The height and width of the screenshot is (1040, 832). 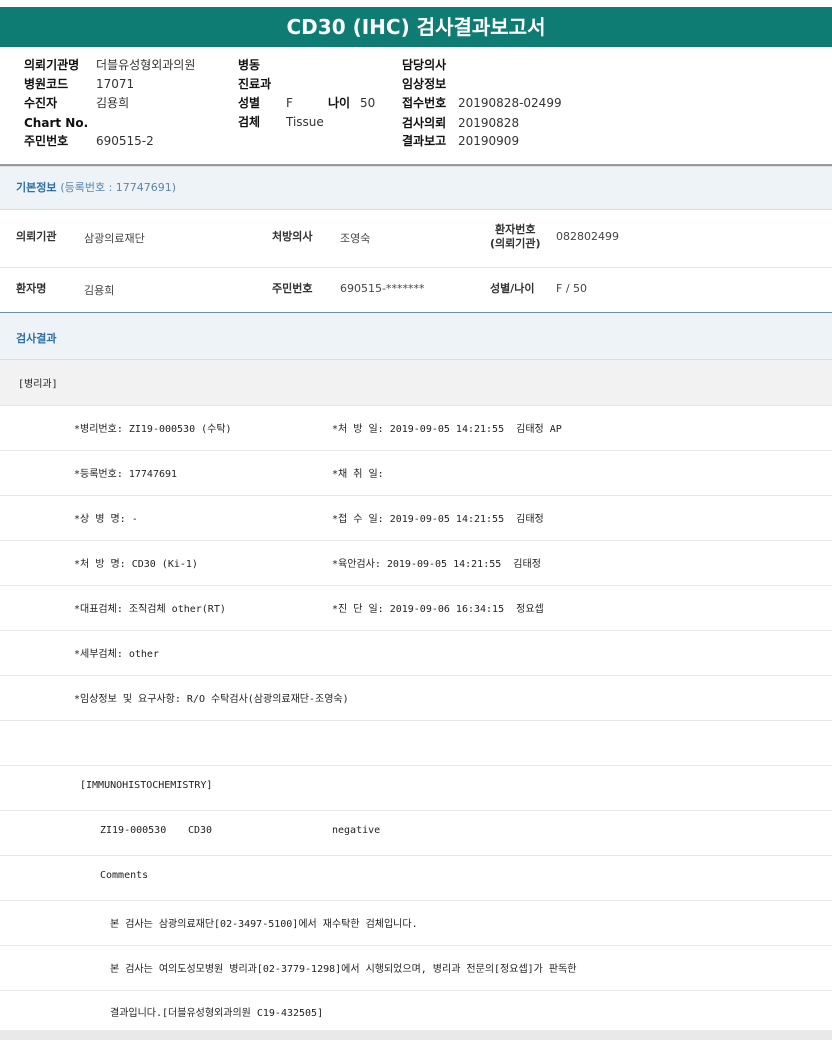 I want to click on header-sex: 성별 F, so click(x=265, y=103).